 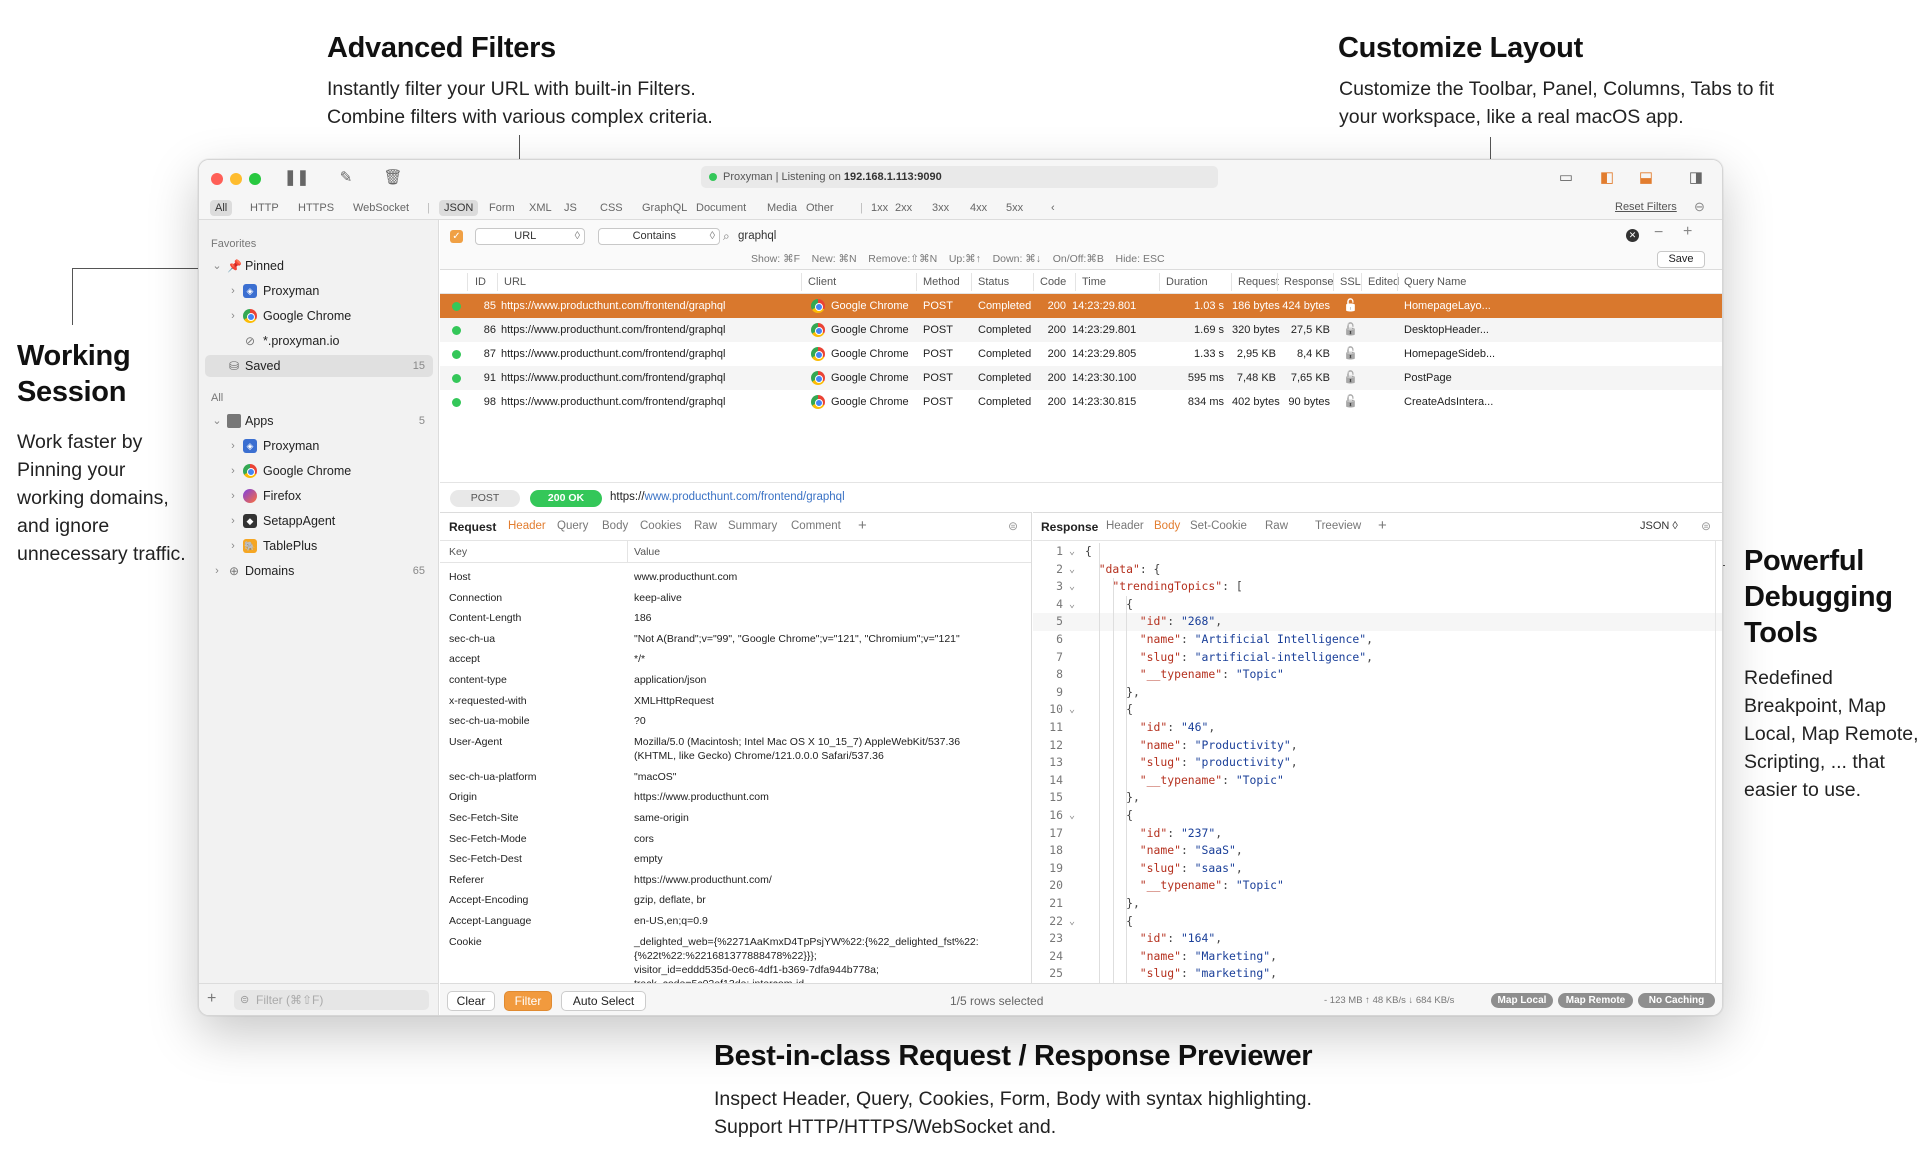 I want to click on filter-button: Filter, so click(x=528, y=1001).